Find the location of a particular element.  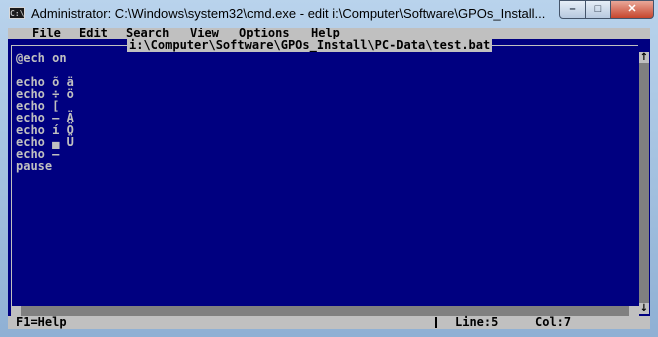

status-separator is located at coordinates (436, 322).